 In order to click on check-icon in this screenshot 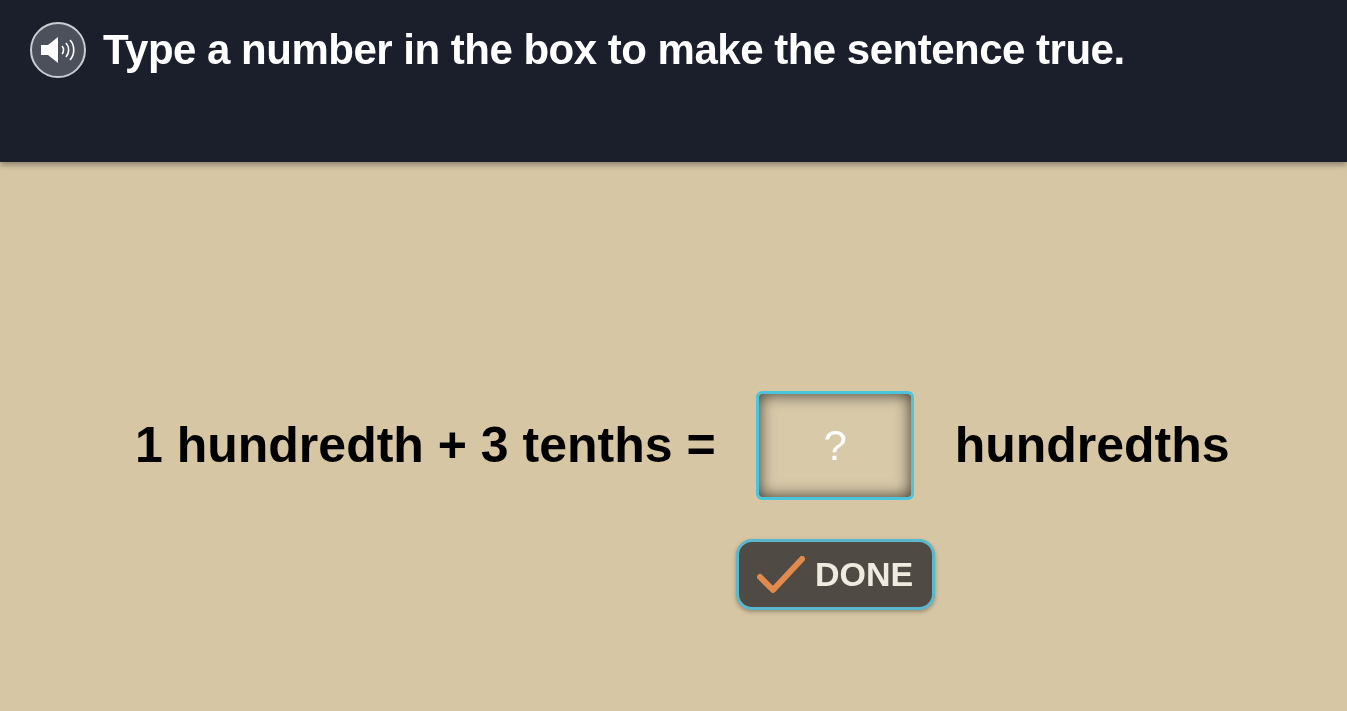, I will do `click(781, 574)`.